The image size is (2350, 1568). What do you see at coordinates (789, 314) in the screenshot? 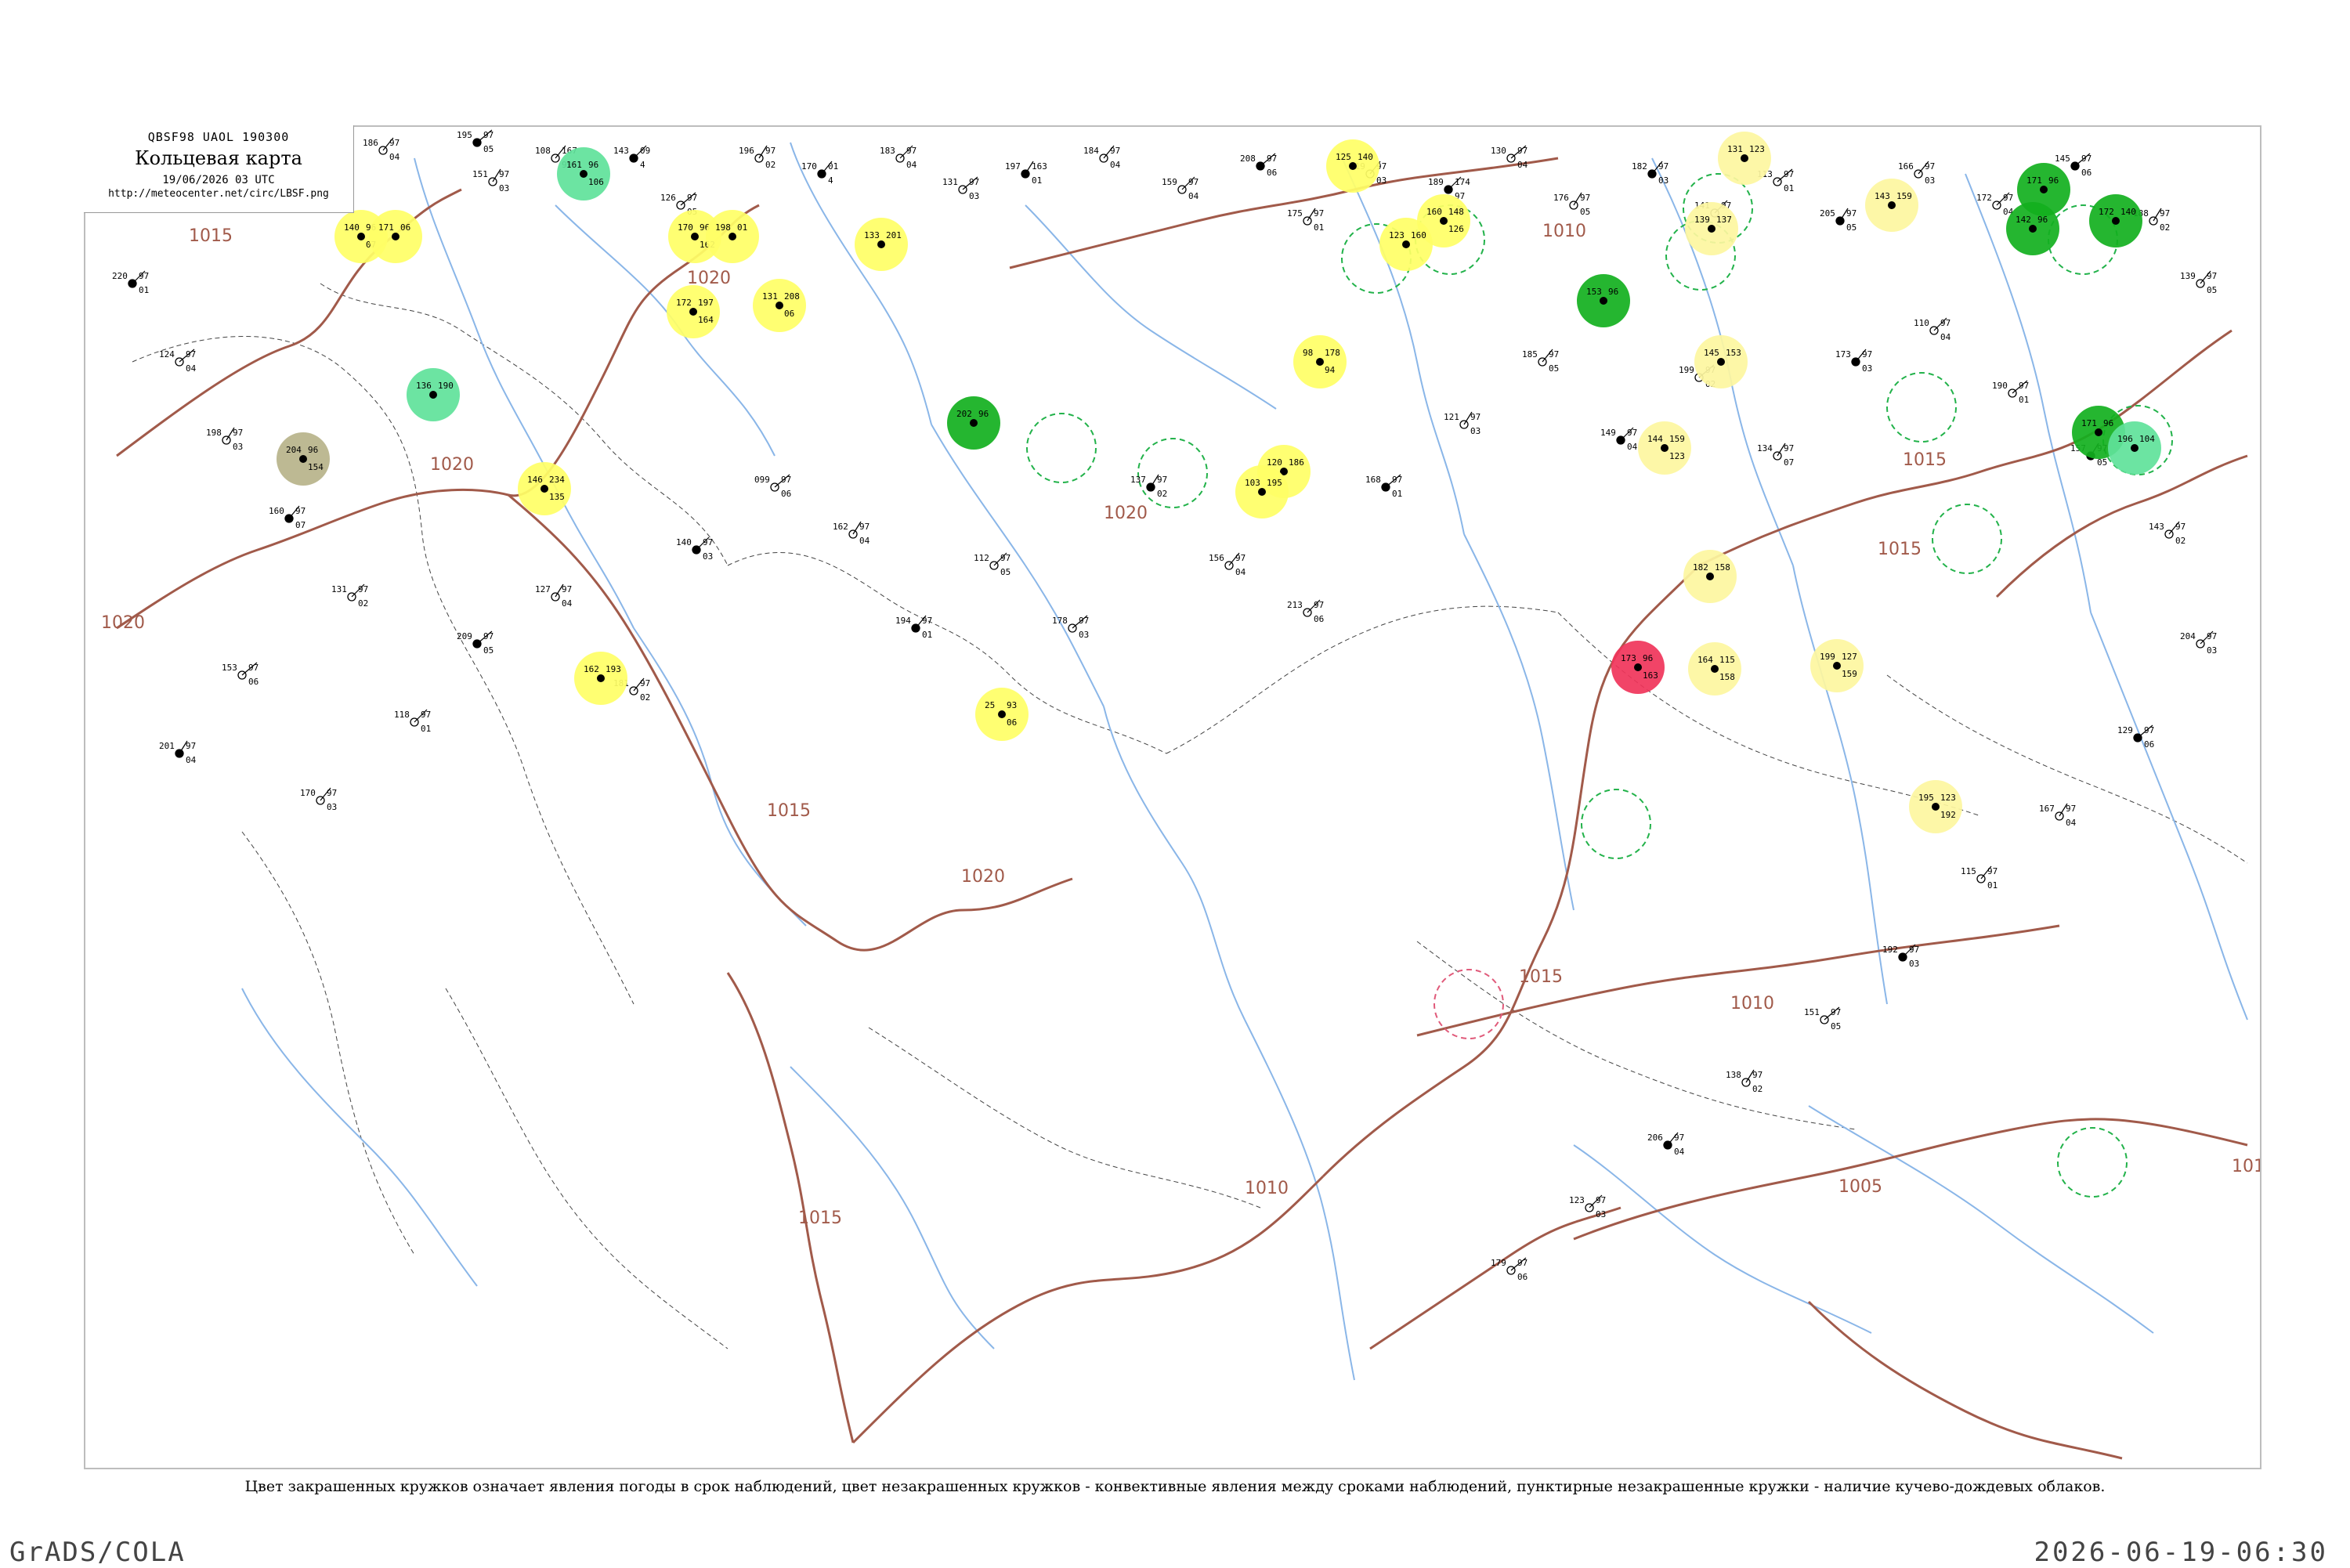
I see `weather-marker-value: 06` at bounding box center [789, 314].